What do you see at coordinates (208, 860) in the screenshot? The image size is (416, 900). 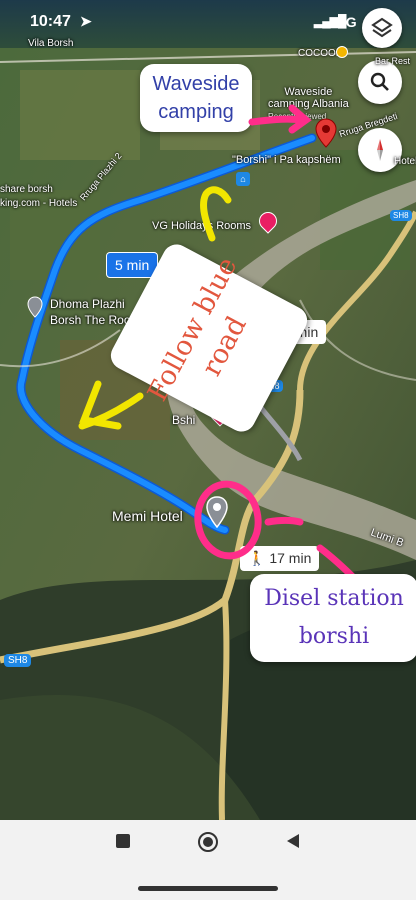 I see `system-nav-bar` at bounding box center [208, 860].